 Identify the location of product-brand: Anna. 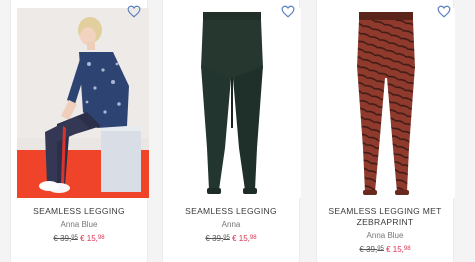
(231, 224).